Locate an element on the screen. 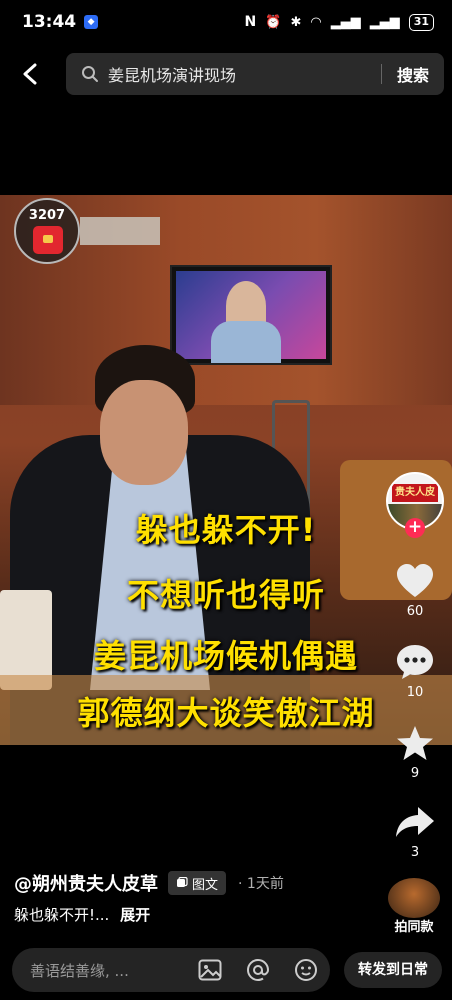 The image size is (452, 1000). back-button is located at coordinates (30, 74).